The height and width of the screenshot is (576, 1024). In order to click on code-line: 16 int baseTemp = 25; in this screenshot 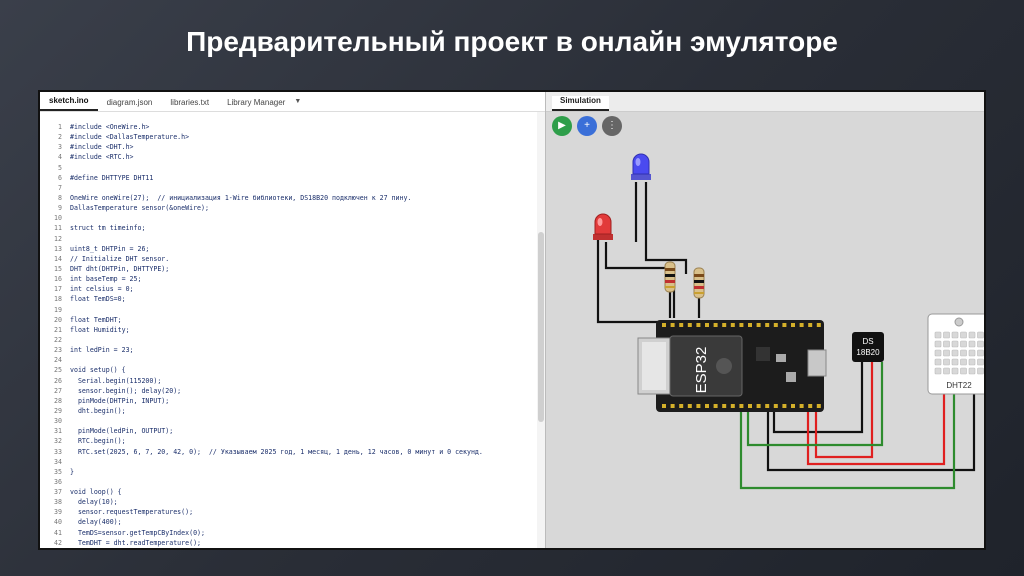, I will do `click(292, 279)`.